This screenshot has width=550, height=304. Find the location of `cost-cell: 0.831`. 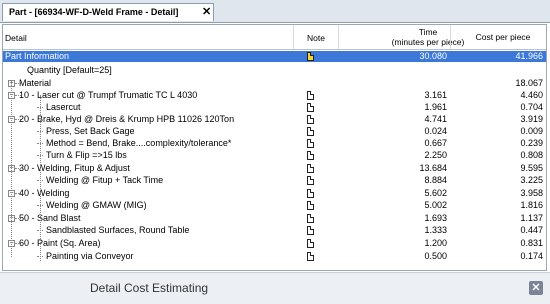

cost-cell: 0.831 is located at coordinates (531, 243).